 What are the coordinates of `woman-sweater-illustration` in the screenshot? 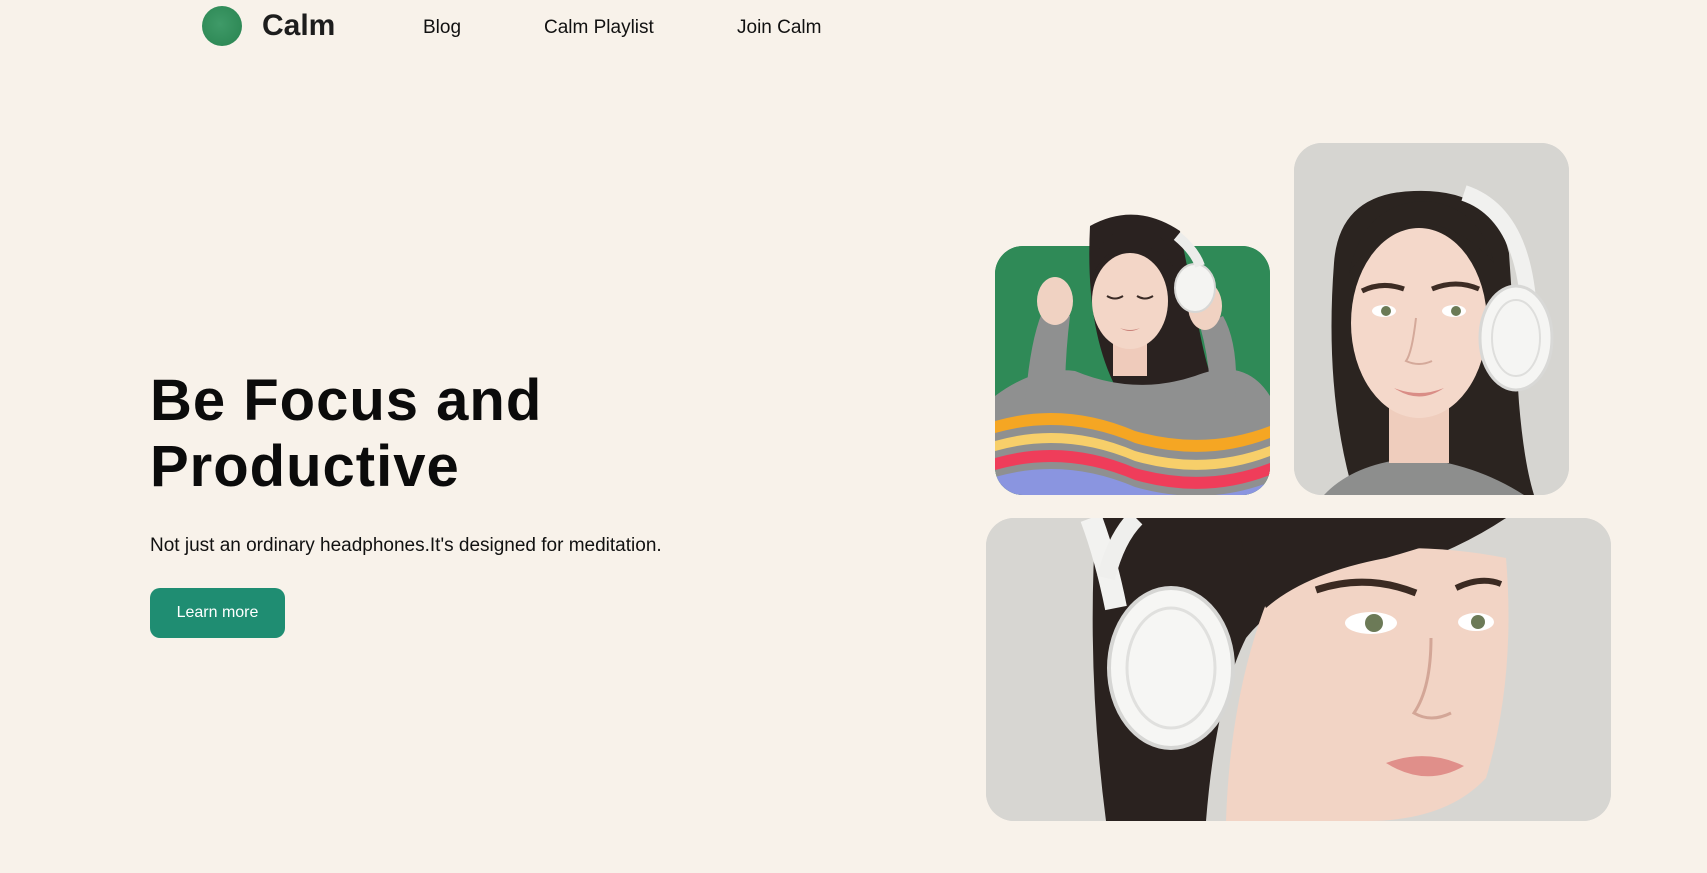 It's located at (1132, 354).